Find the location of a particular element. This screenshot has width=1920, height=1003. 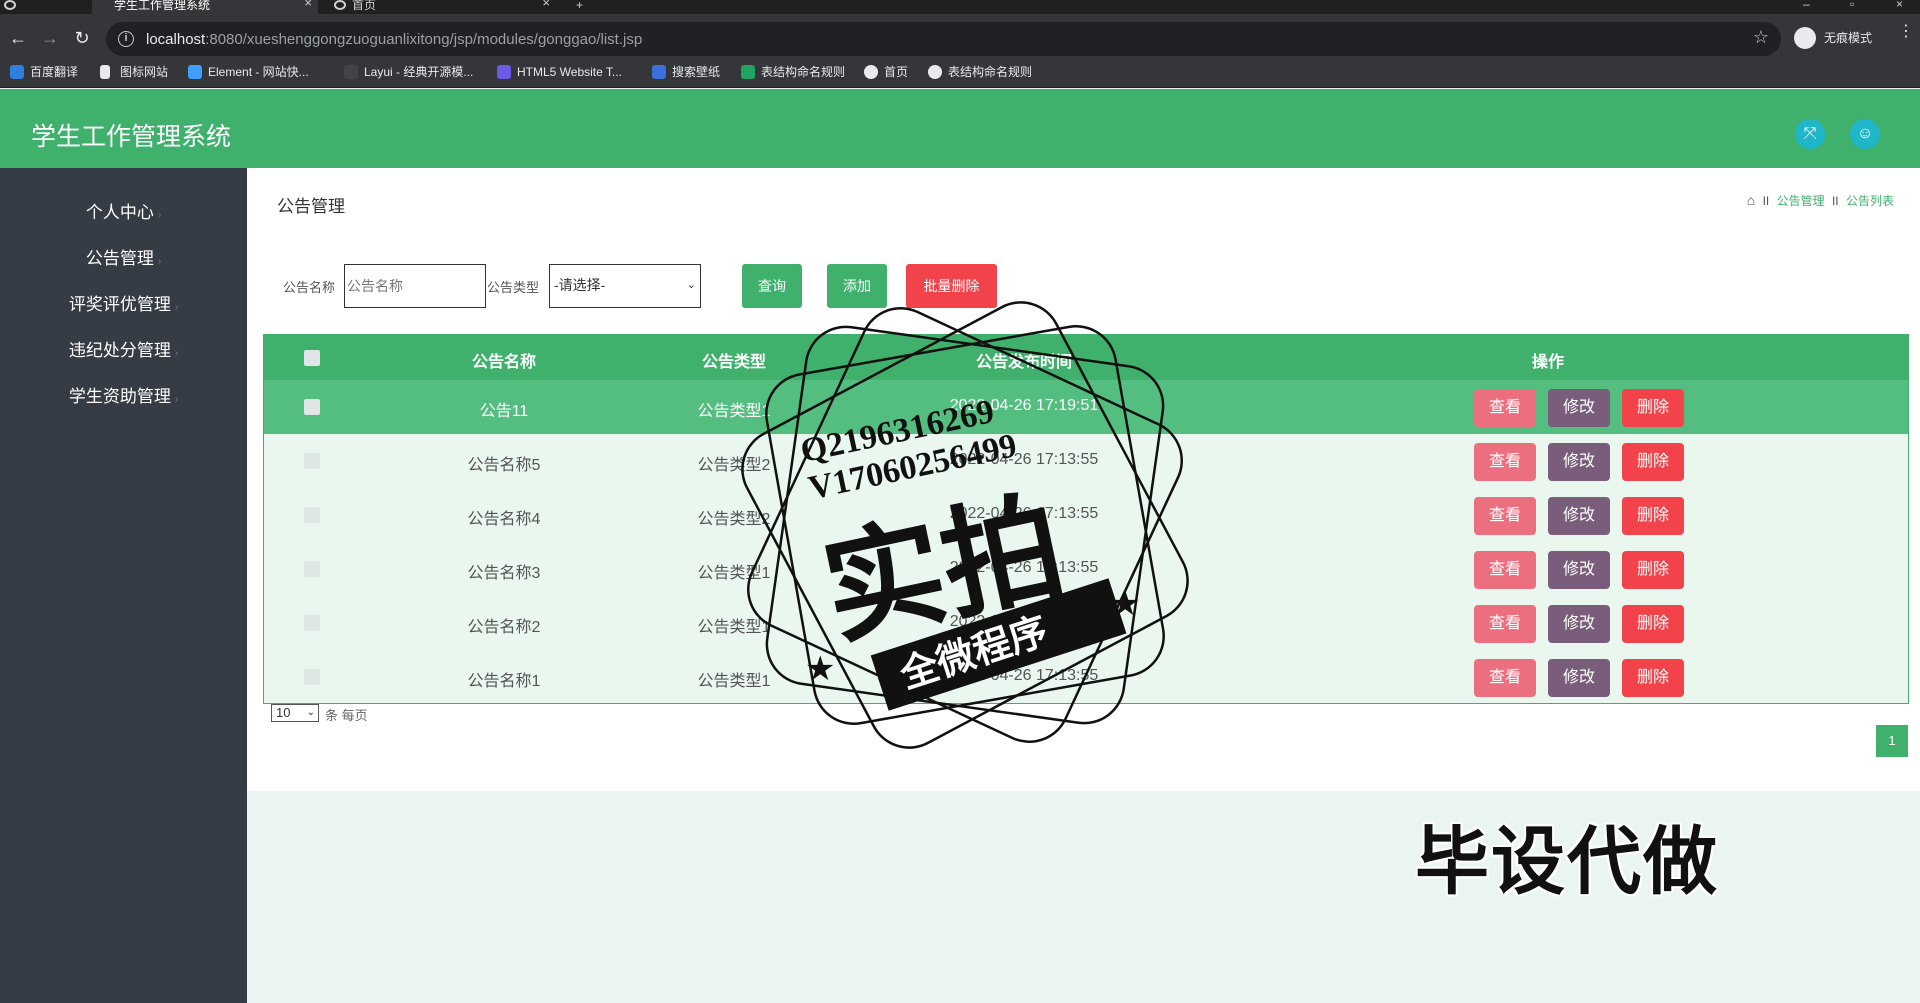

layui-logo-icon is located at coordinates (351, 72).